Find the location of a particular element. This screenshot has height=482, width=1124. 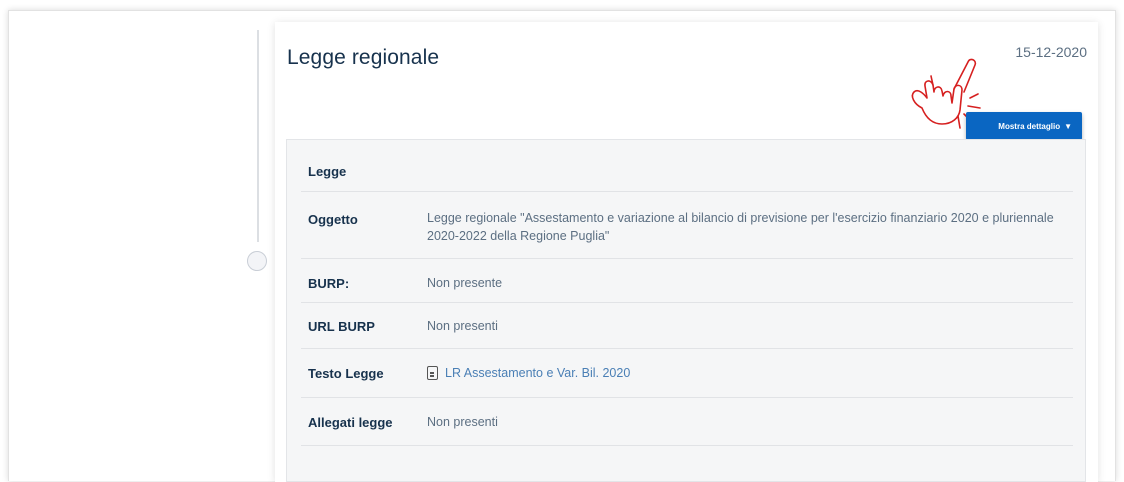

show-detail-label: Mostra dettaglio is located at coordinates (1029, 126).